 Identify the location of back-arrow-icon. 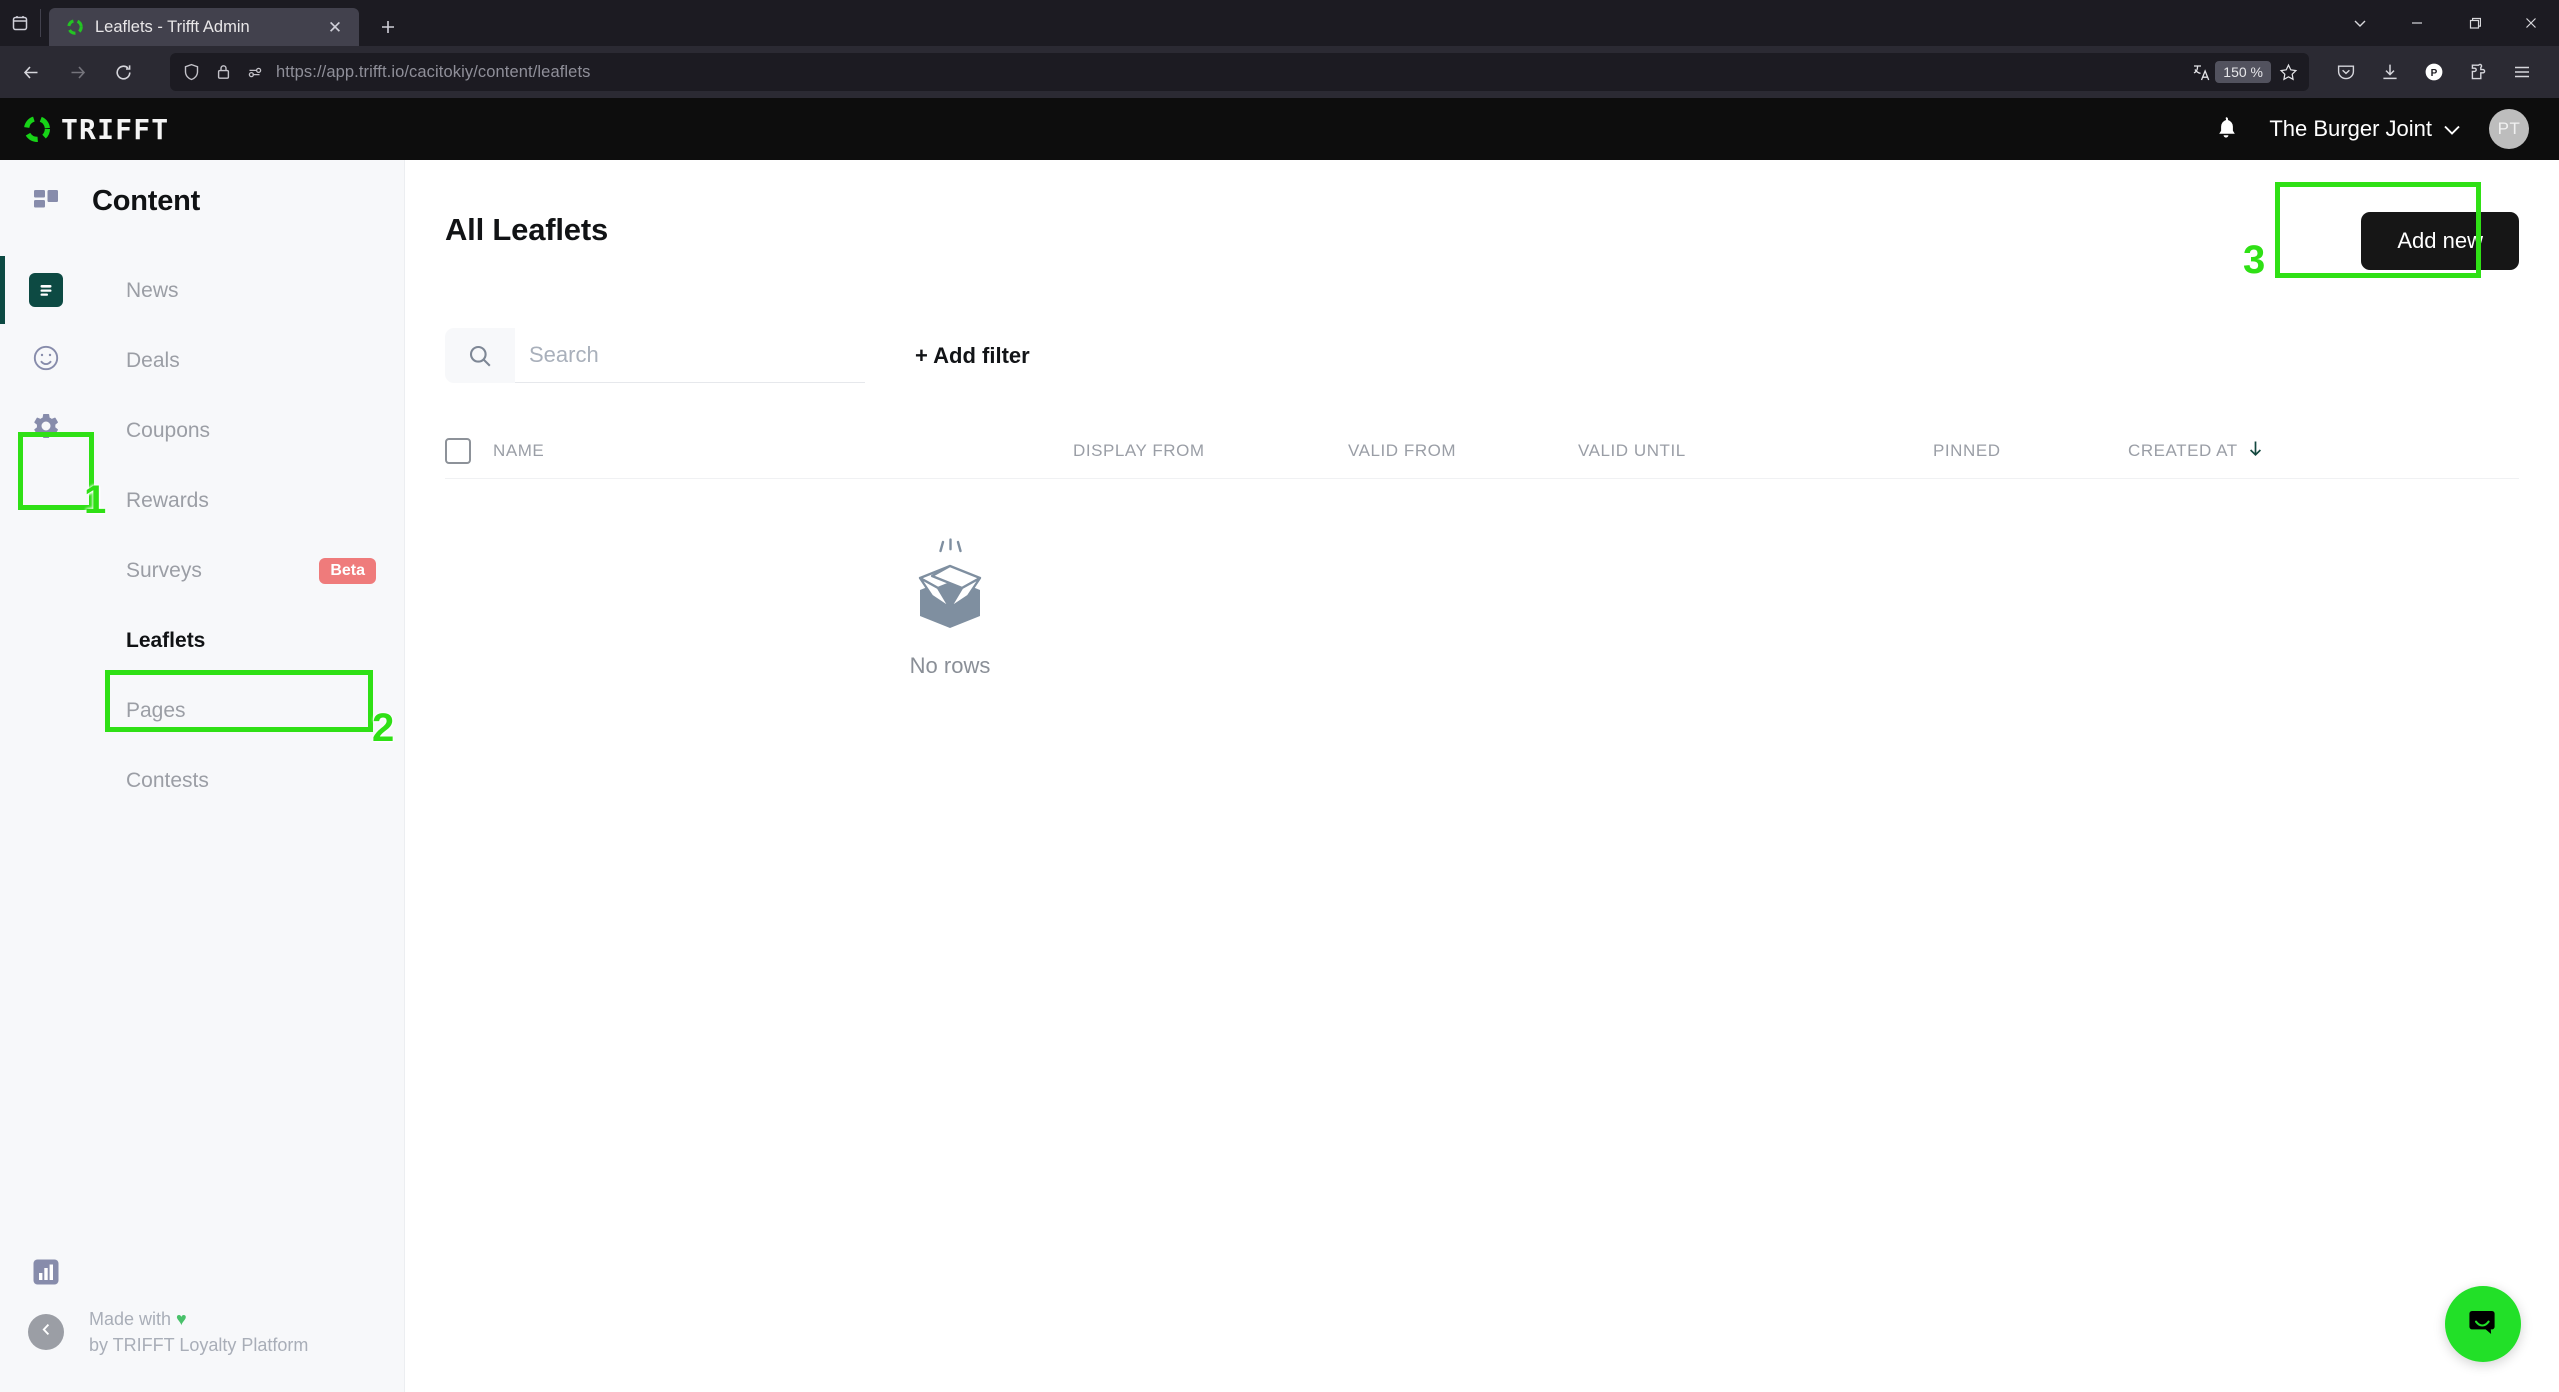
(31, 72).